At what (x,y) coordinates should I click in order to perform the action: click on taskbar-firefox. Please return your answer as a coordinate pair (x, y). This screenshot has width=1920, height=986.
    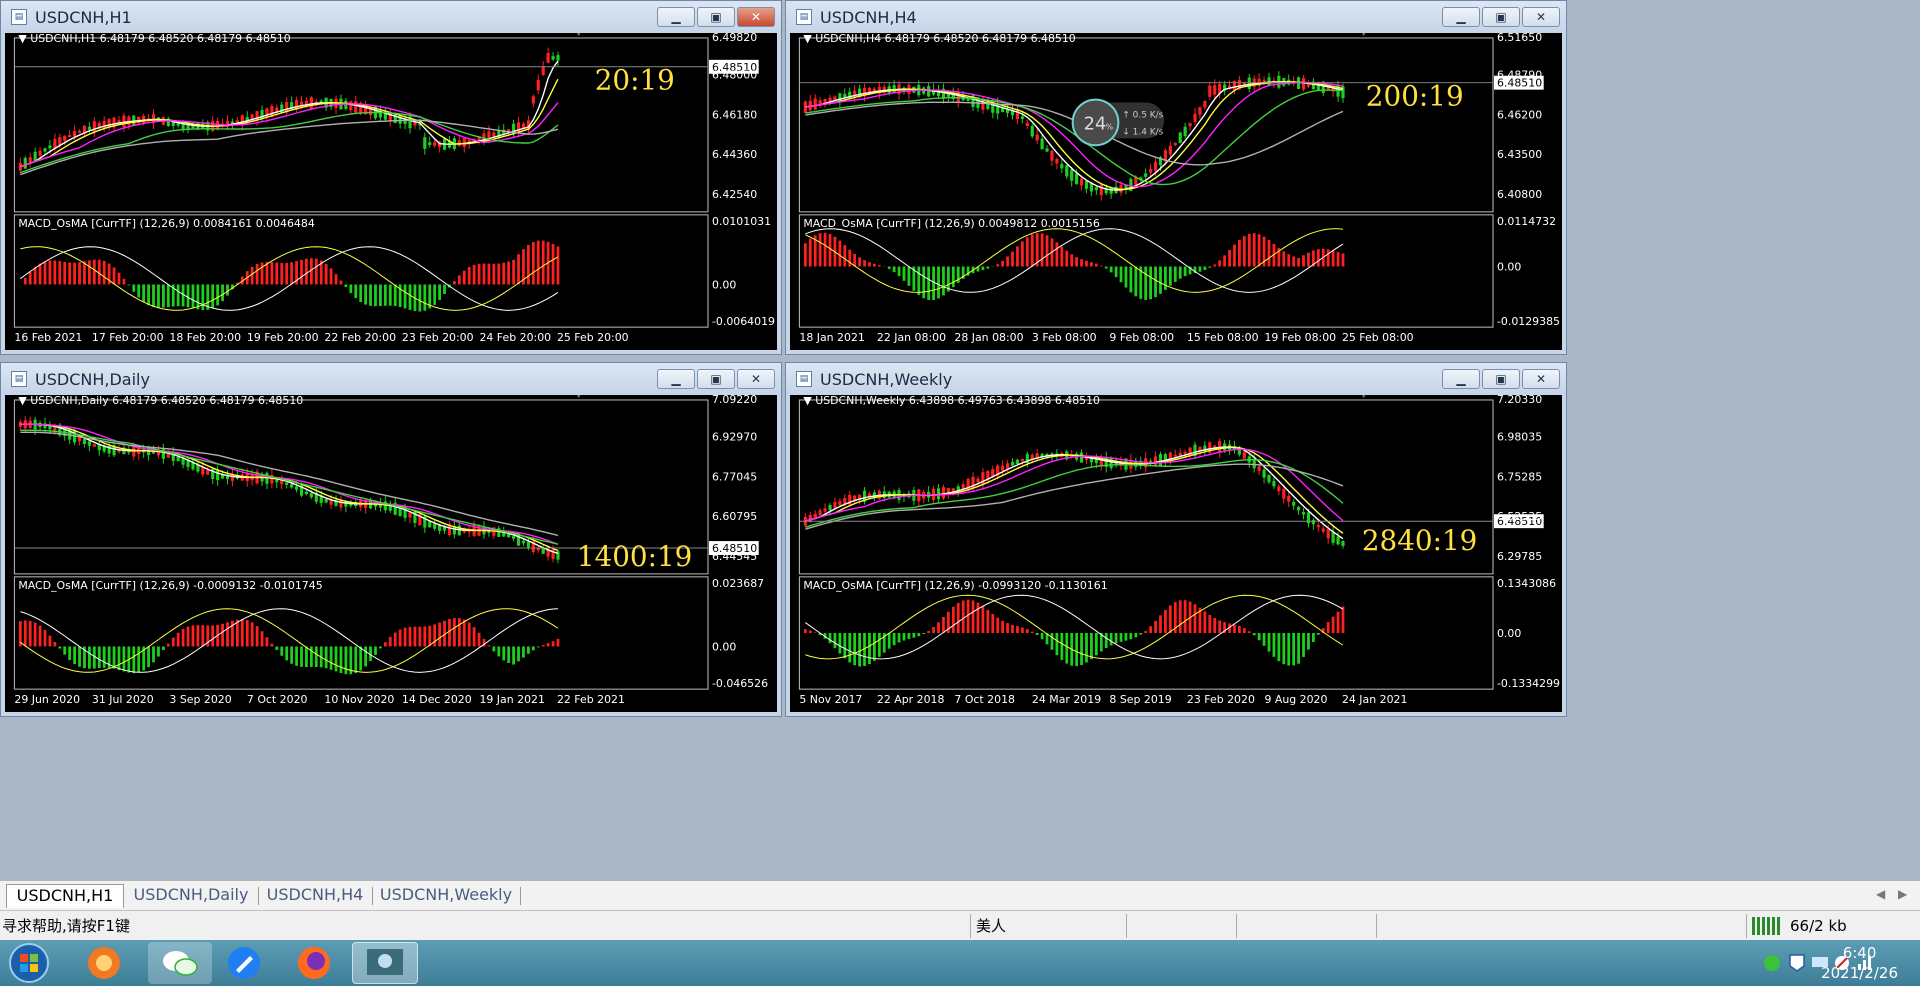
    Looking at the image, I should click on (314, 963).